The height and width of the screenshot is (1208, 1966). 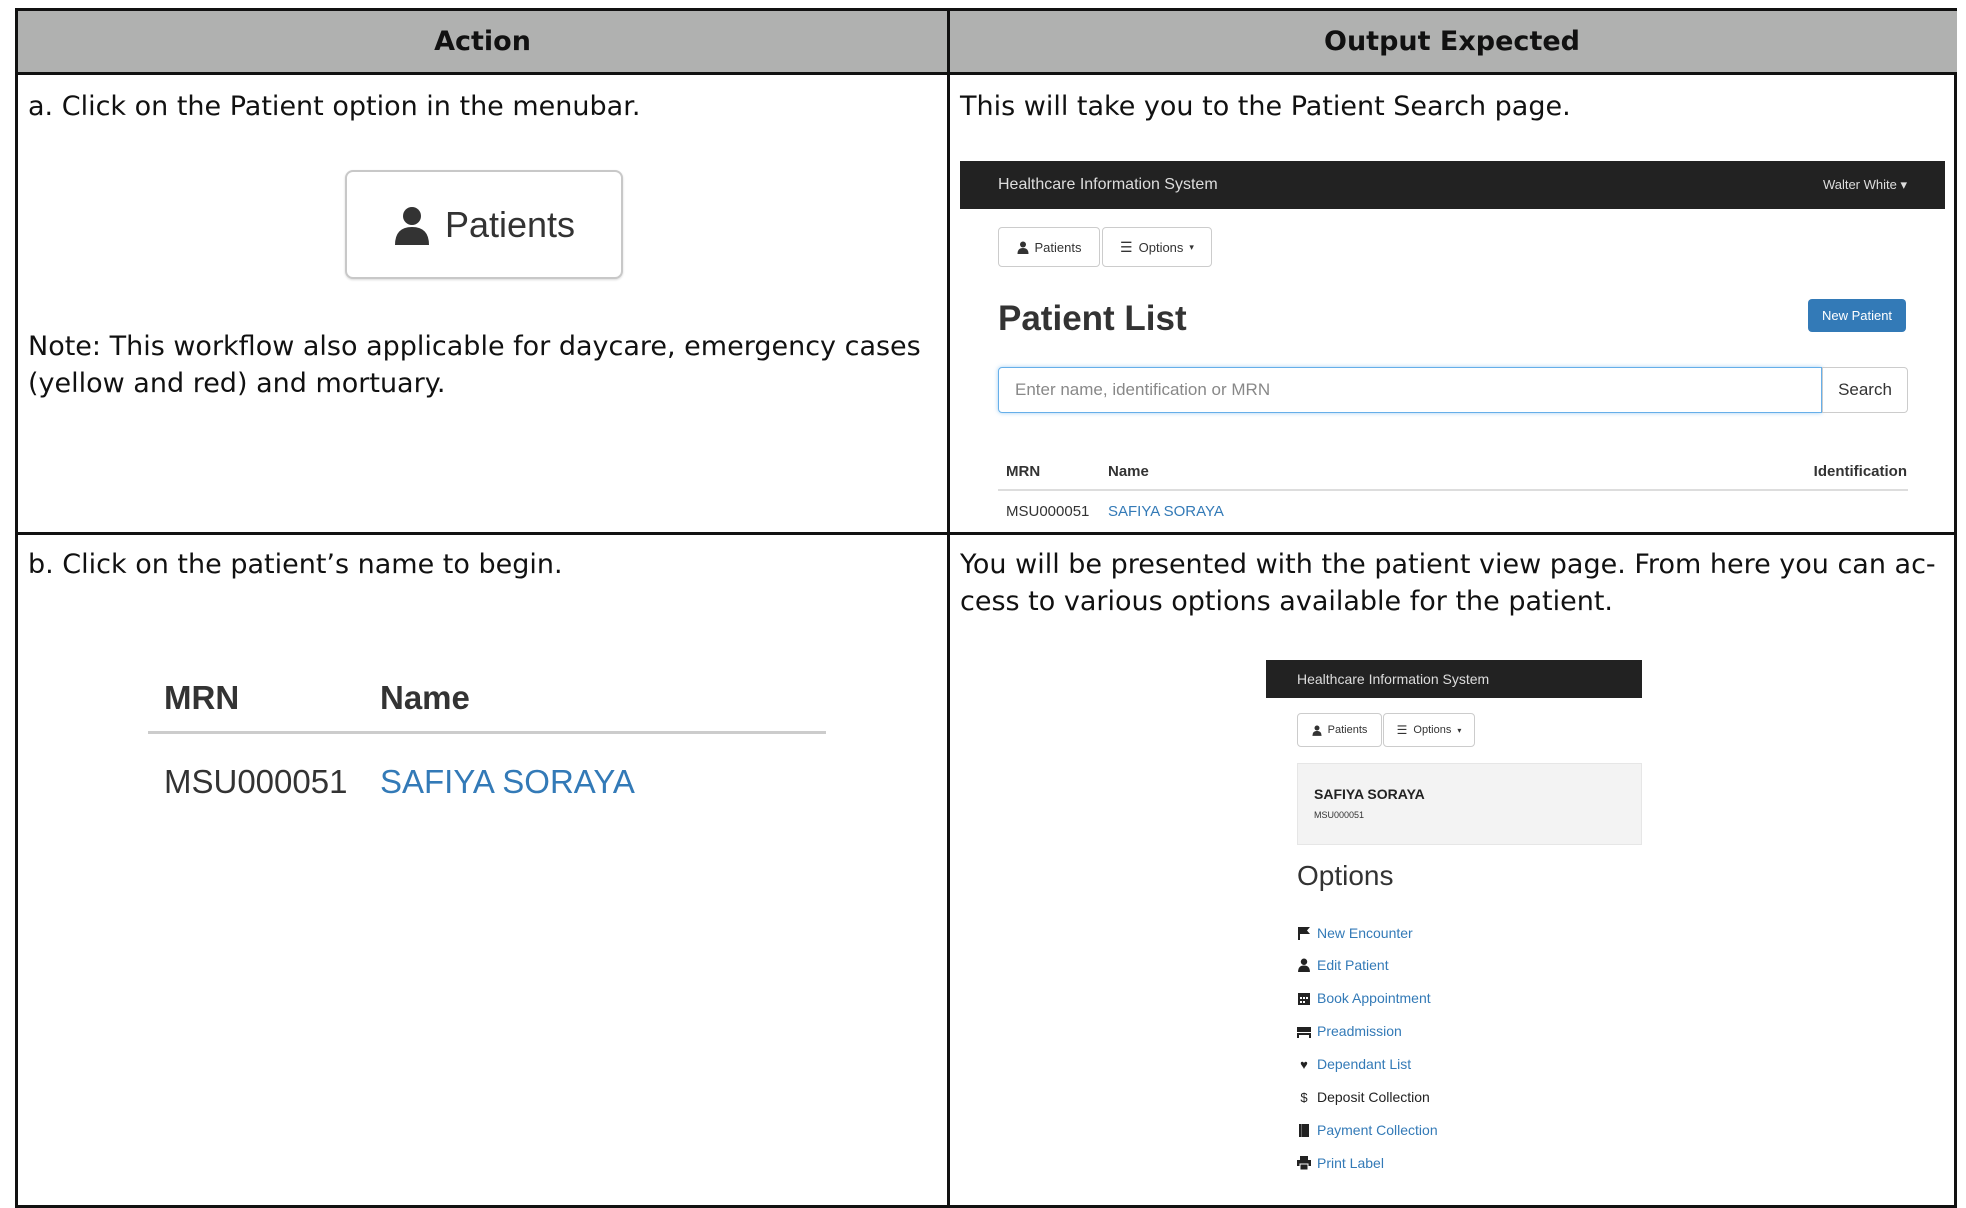 What do you see at coordinates (1304, 1163) in the screenshot?
I see `print-icon` at bounding box center [1304, 1163].